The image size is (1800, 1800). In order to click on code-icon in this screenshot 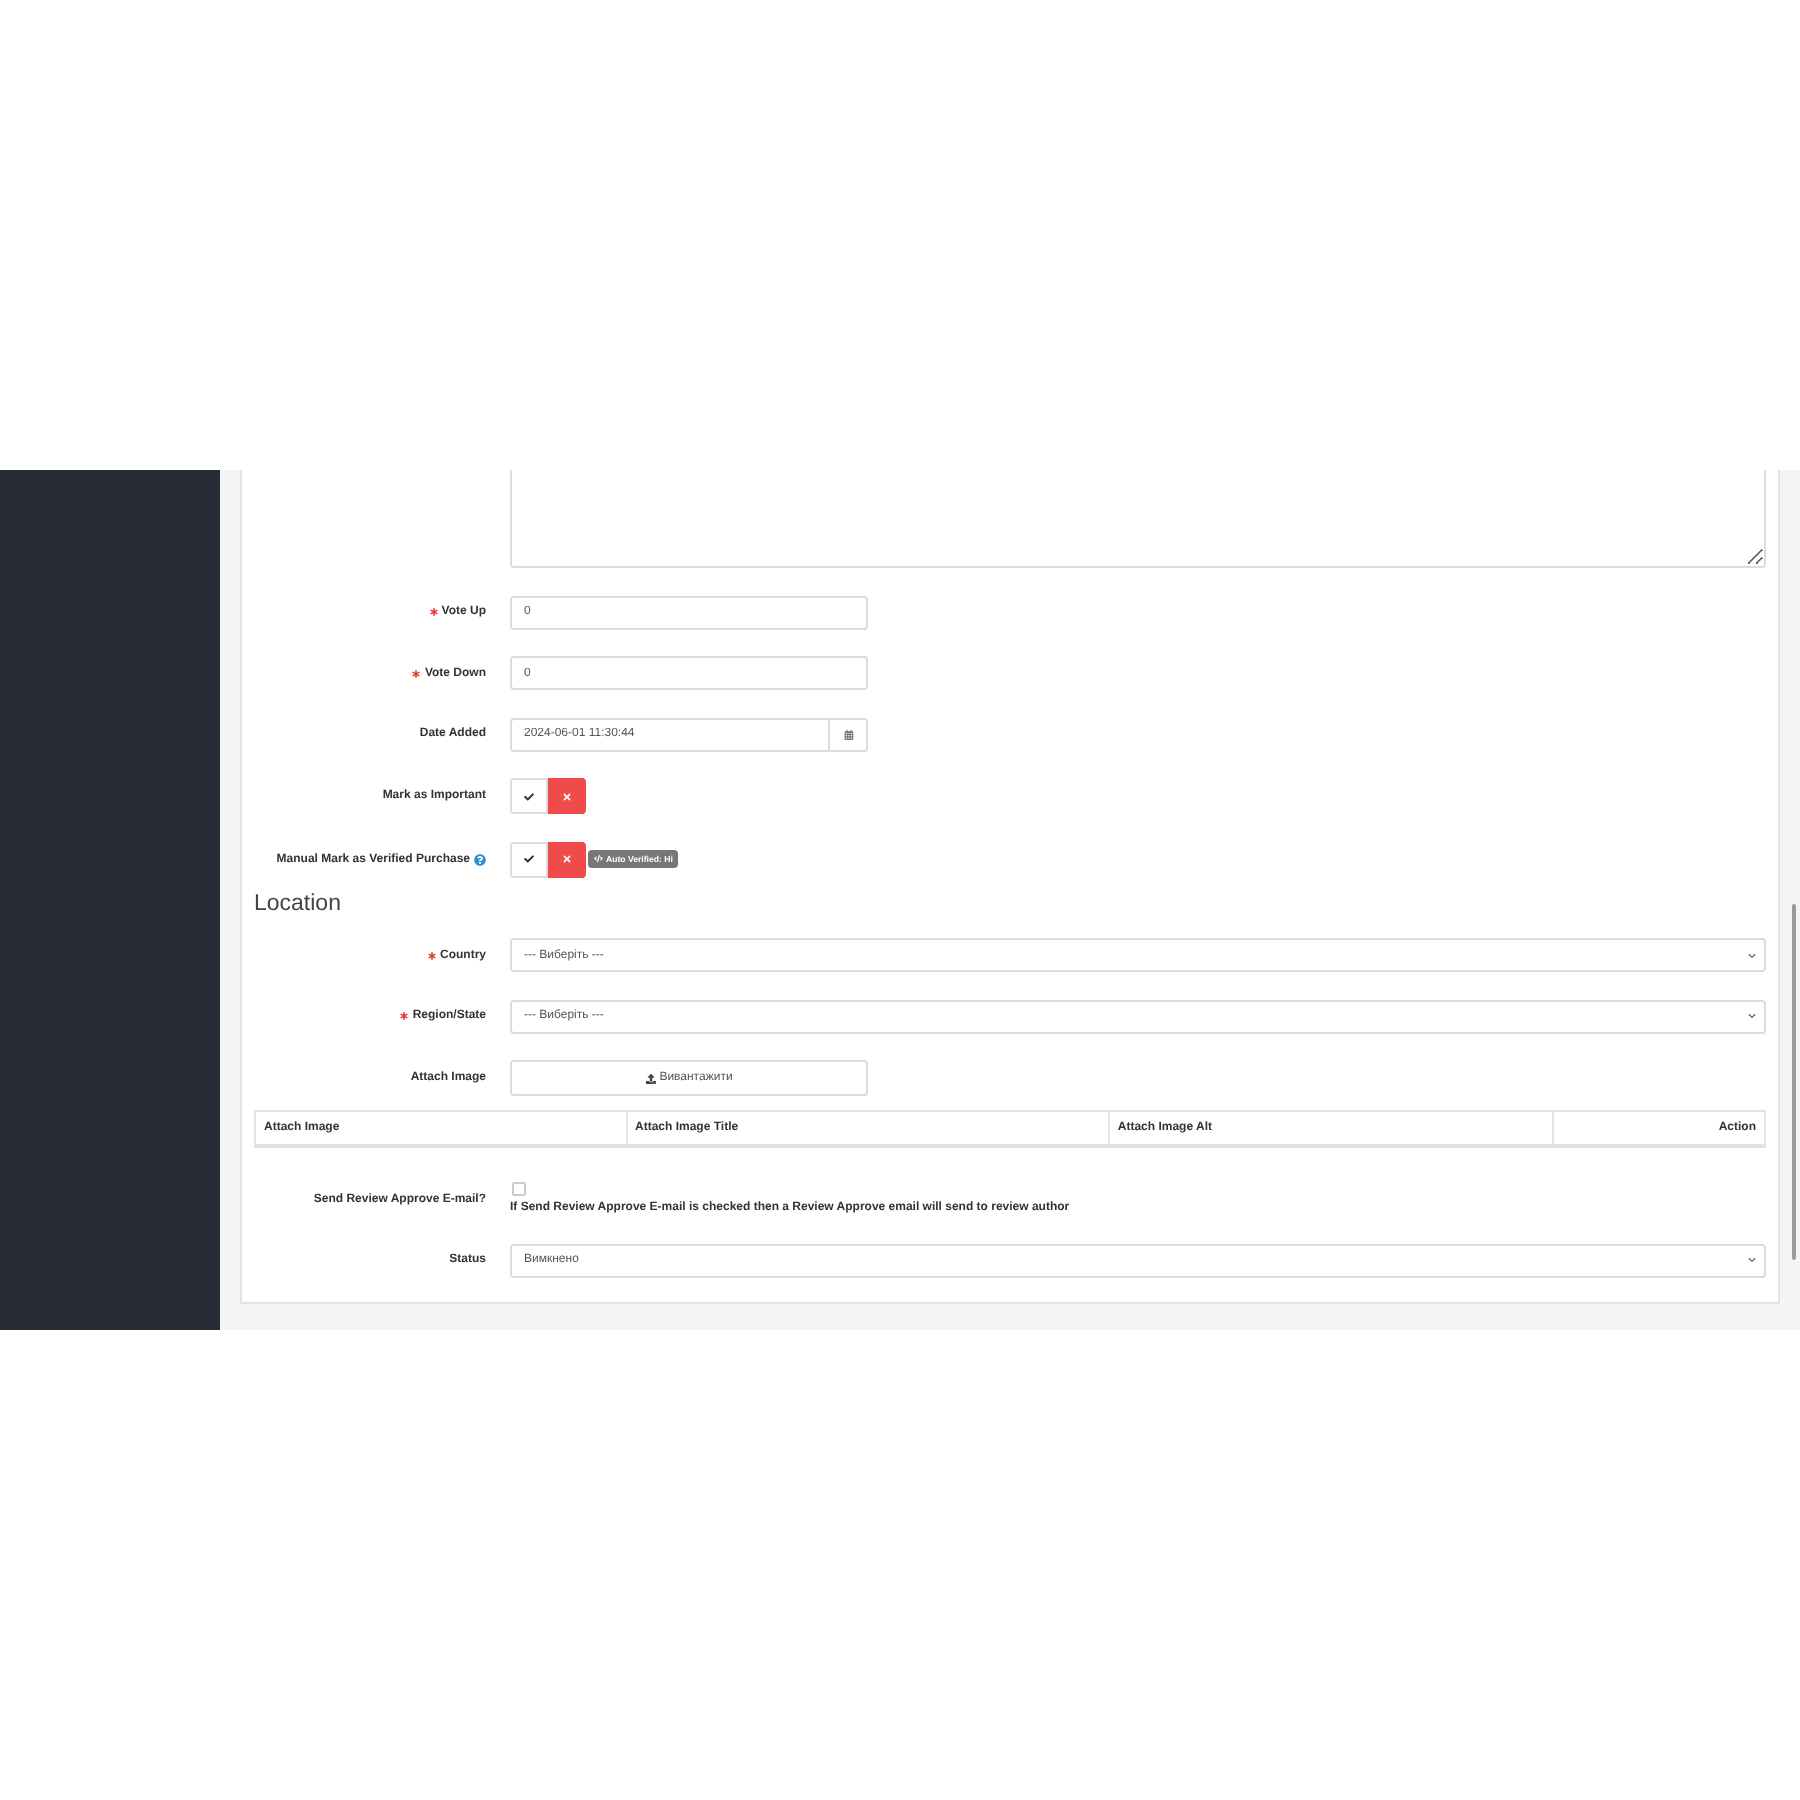, I will do `click(598, 859)`.